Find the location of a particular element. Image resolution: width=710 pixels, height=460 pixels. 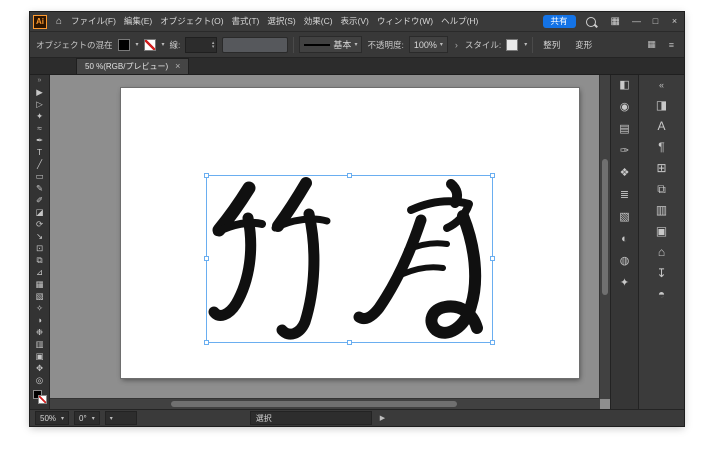

vertical-scrollbar is located at coordinates (604, 237).